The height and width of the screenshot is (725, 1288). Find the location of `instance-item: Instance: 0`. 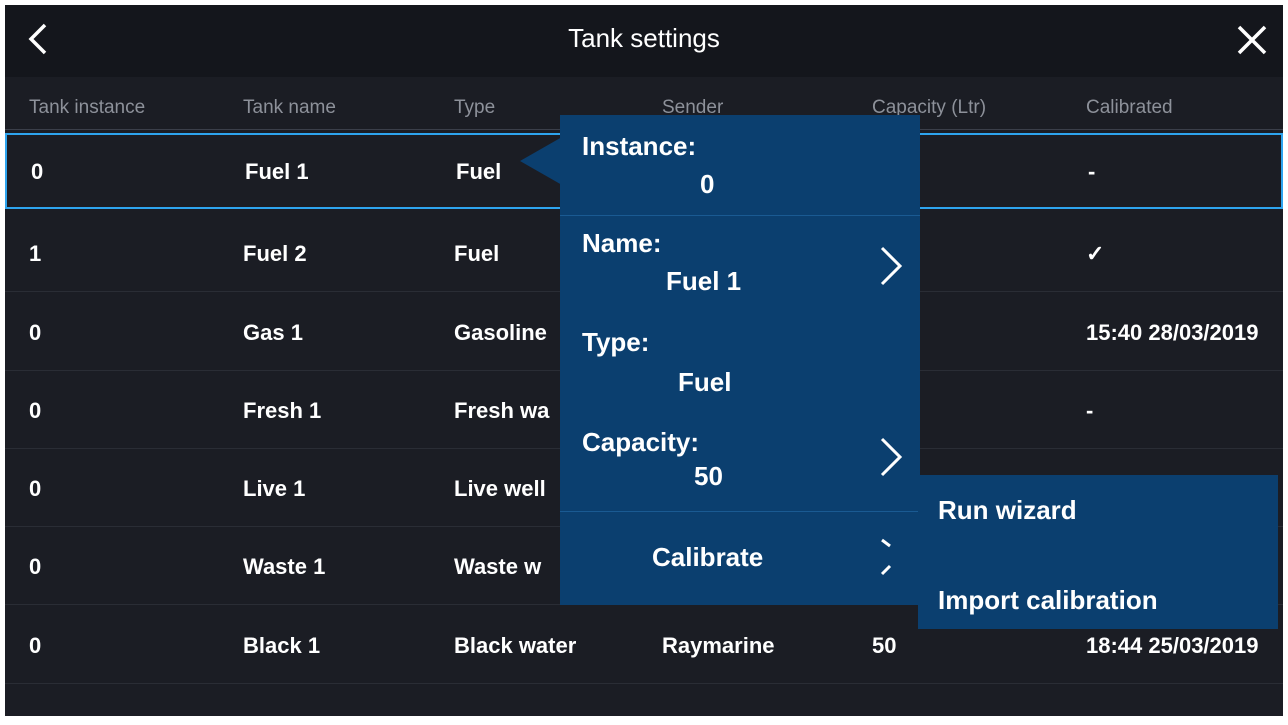

instance-item: Instance: 0 is located at coordinates (740, 165).